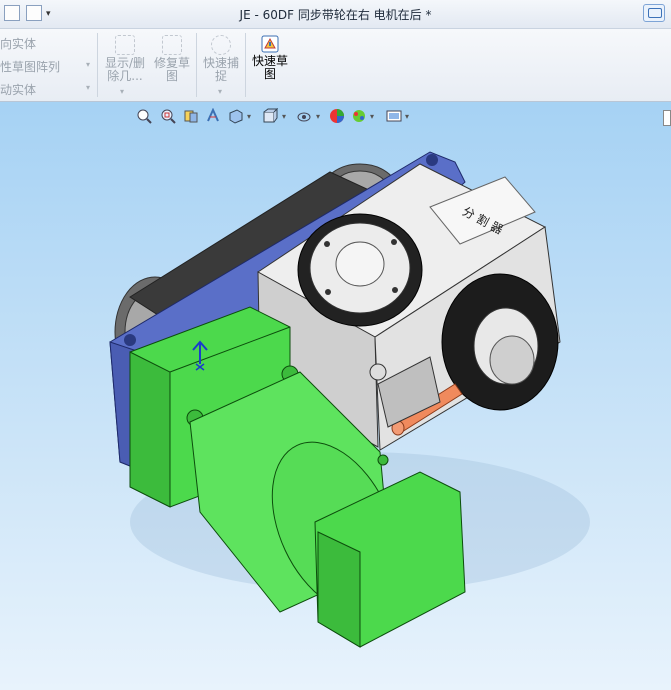 The height and width of the screenshot is (690, 671). Describe the element at coordinates (654, 13) in the screenshot. I see `help-icon` at that location.